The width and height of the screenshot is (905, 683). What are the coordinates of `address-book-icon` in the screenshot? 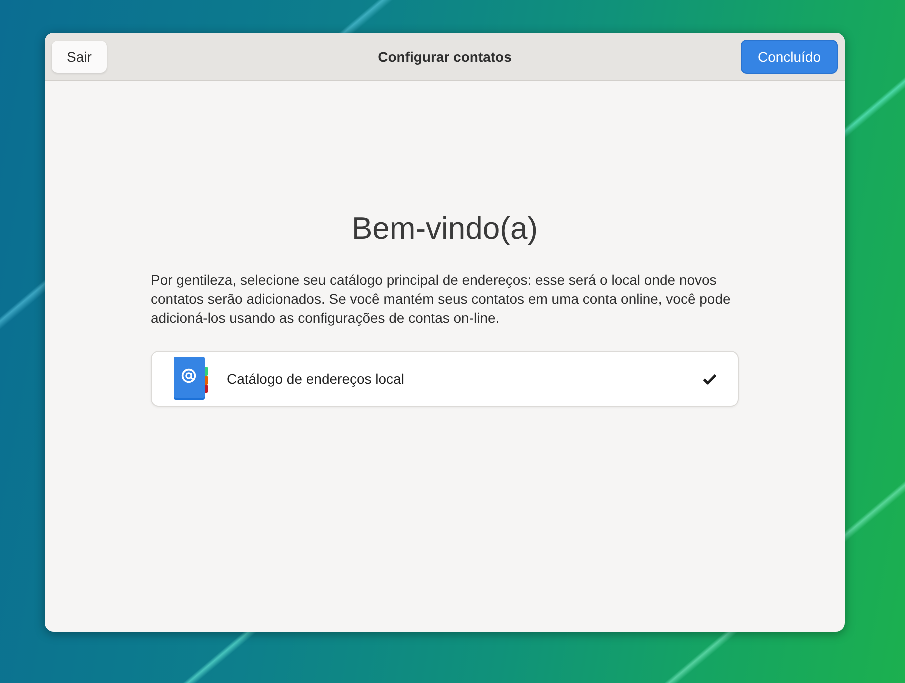 It's located at (191, 379).